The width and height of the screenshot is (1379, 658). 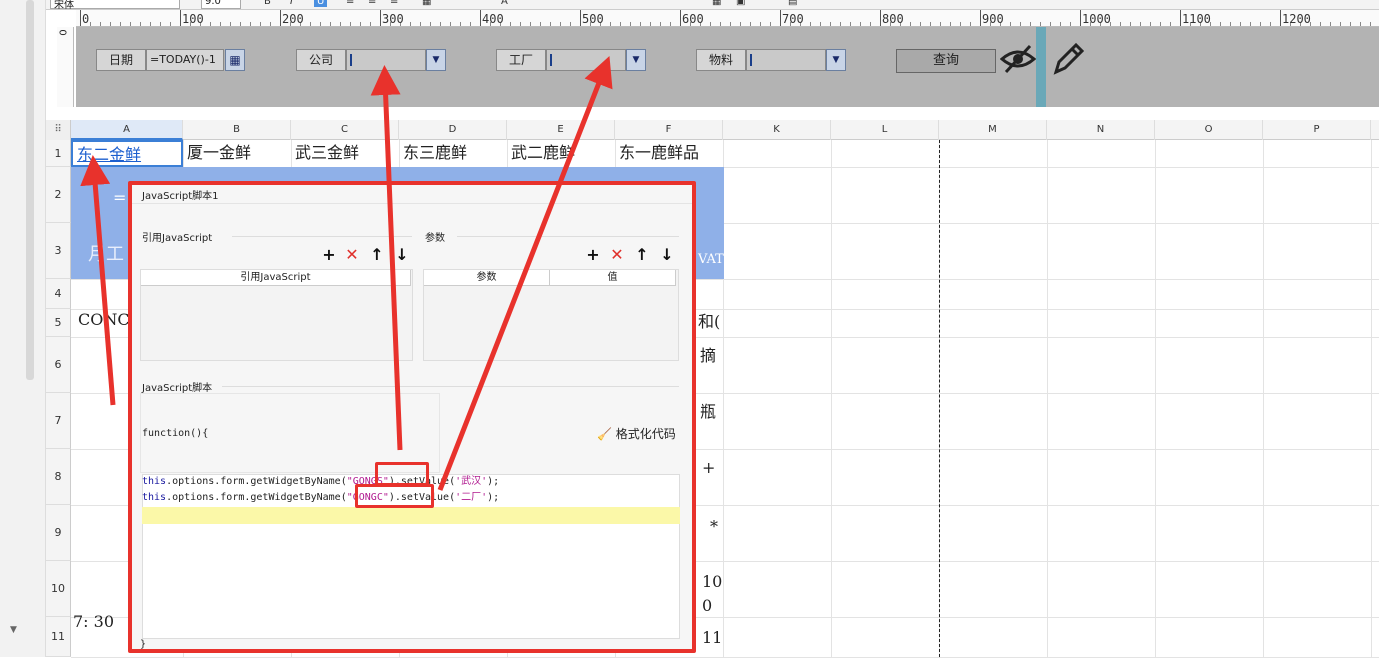 What do you see at coordinates (98, 280) in the screenshot?
I see `arrow-to-cell-a1` at bounding box center [98, 280].